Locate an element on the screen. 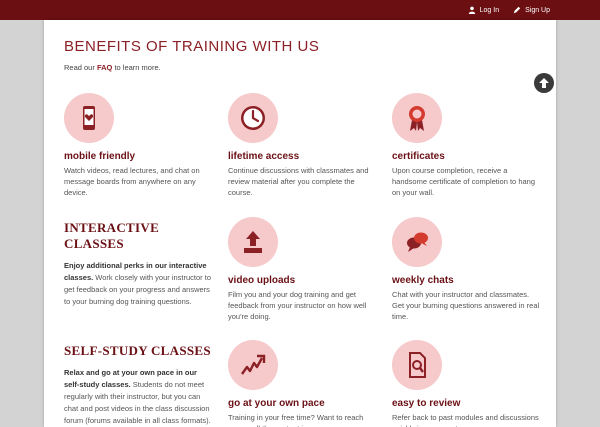 The image size is (600, 427). feature-title: certificates is located at coordinates (418, 156).